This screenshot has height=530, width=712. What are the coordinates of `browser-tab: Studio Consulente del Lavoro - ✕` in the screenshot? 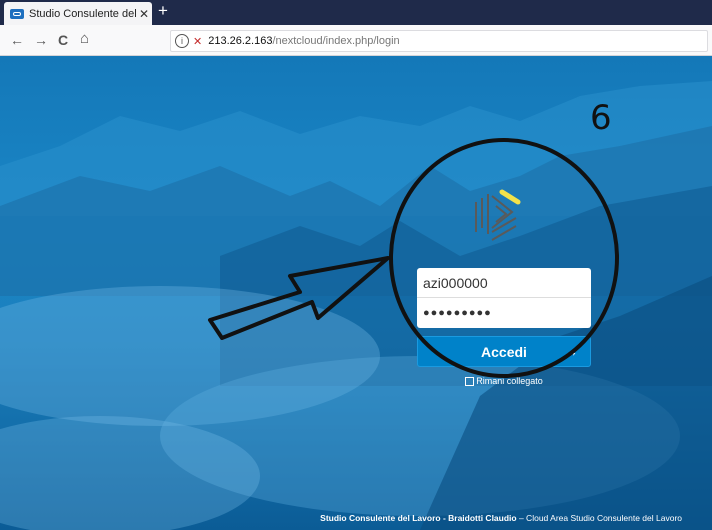 It's located at (78, 13).